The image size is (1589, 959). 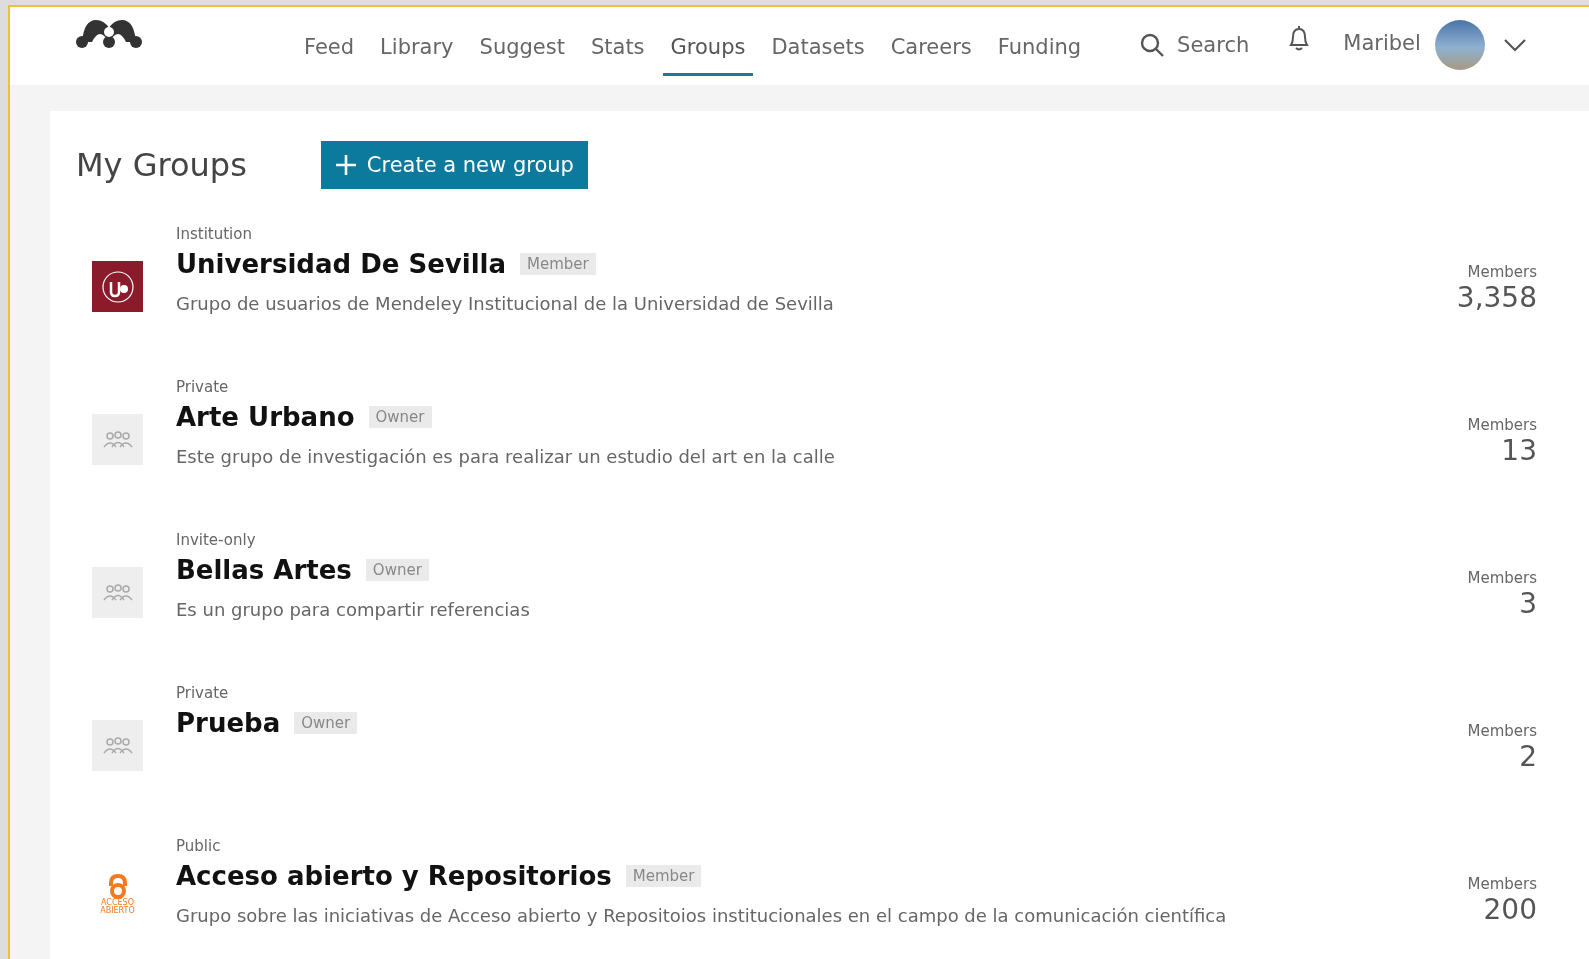 I want to click on page-title: My Groups, so click(x=161, y=165).